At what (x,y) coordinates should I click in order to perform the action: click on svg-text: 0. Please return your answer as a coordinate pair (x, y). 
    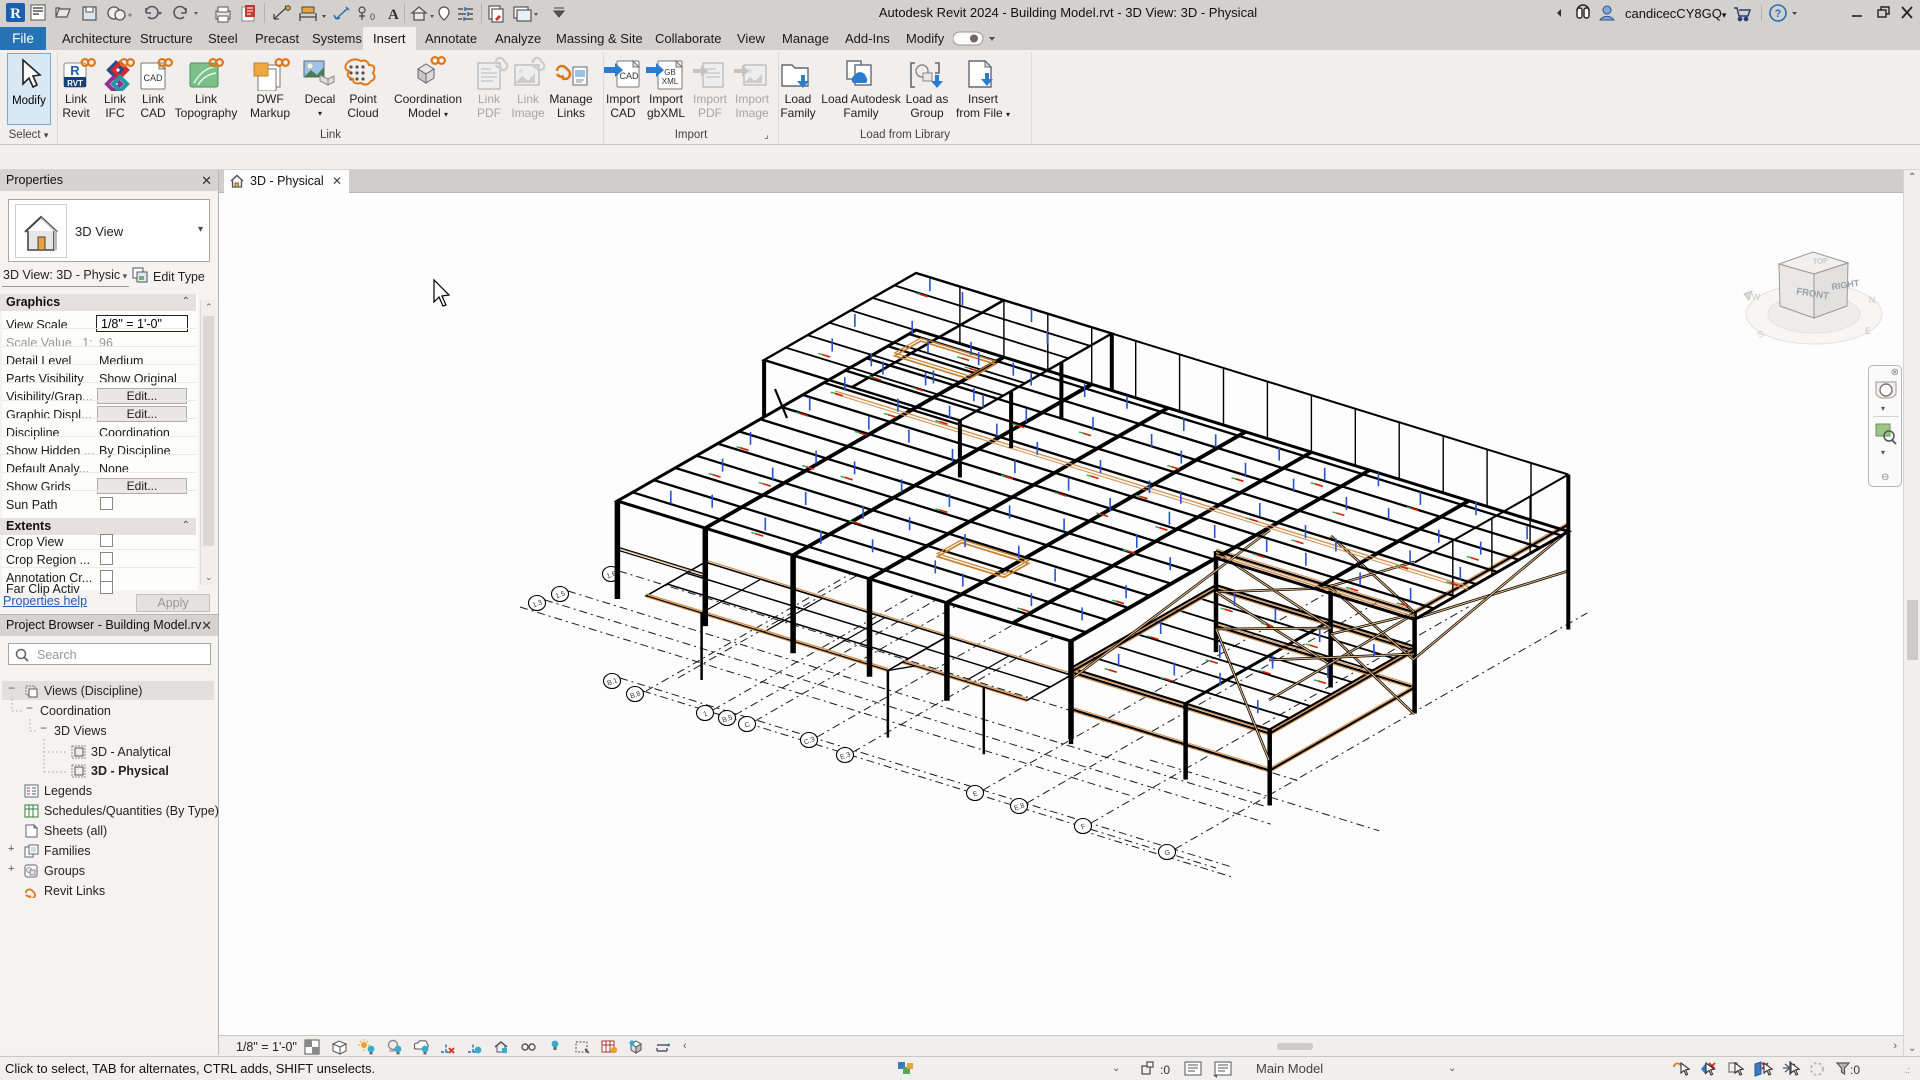
    Looking at the image, I should click on (372, 17).